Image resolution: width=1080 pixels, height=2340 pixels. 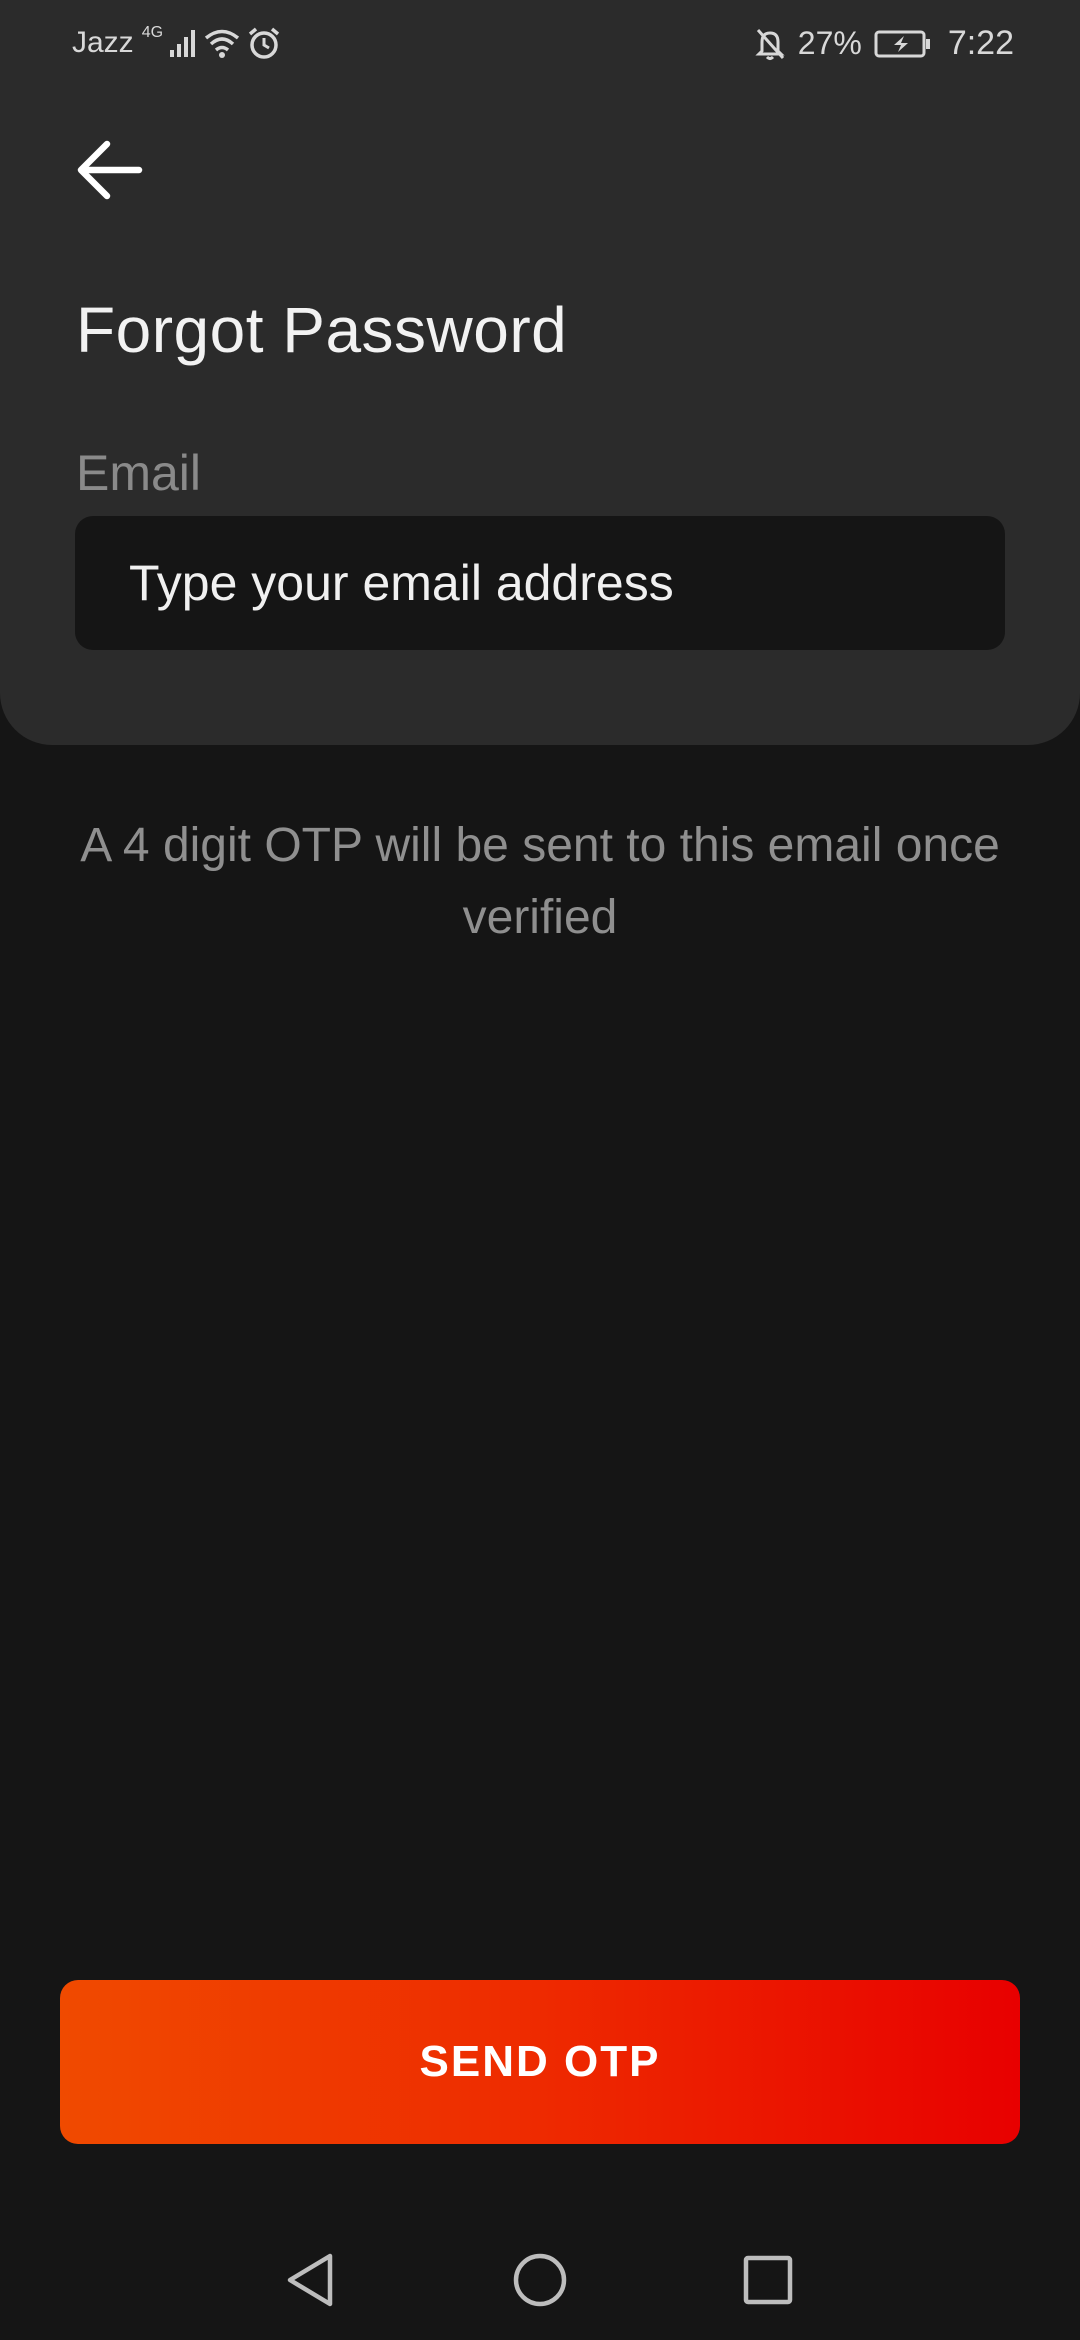 I want to click on nav-recents-icon, so click(x=768, y=2280).